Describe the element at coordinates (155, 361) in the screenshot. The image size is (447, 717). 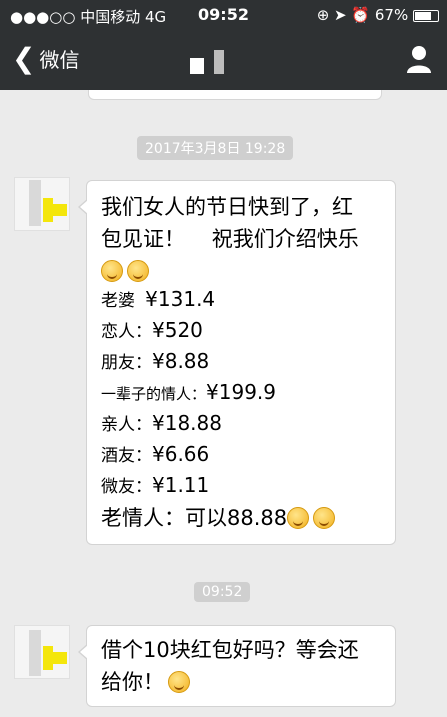
I see `list-item: 朋友： ¥8.88` at that location.